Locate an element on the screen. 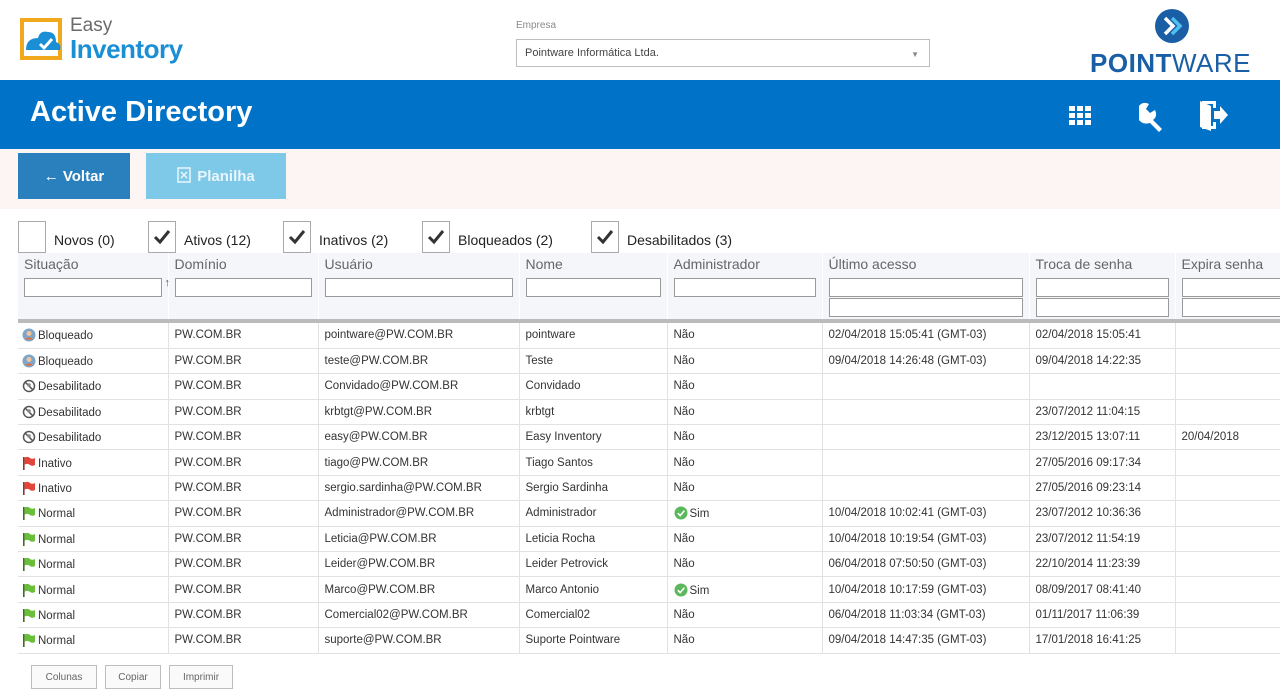 This screenshot has height=689, width=1280. column-label: Expira senha is located at coordinates (1222, 264).